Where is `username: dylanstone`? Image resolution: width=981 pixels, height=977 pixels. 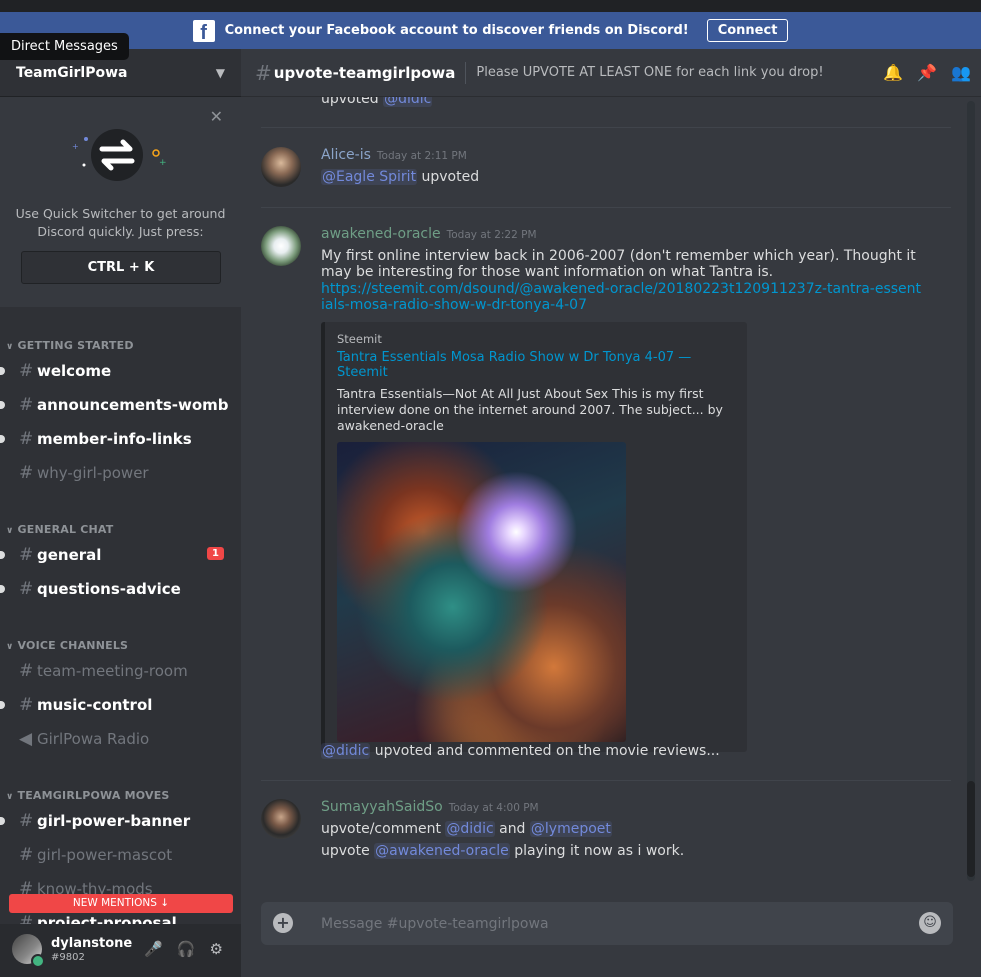
username: dylanstone is located at coordinates (92, 943).